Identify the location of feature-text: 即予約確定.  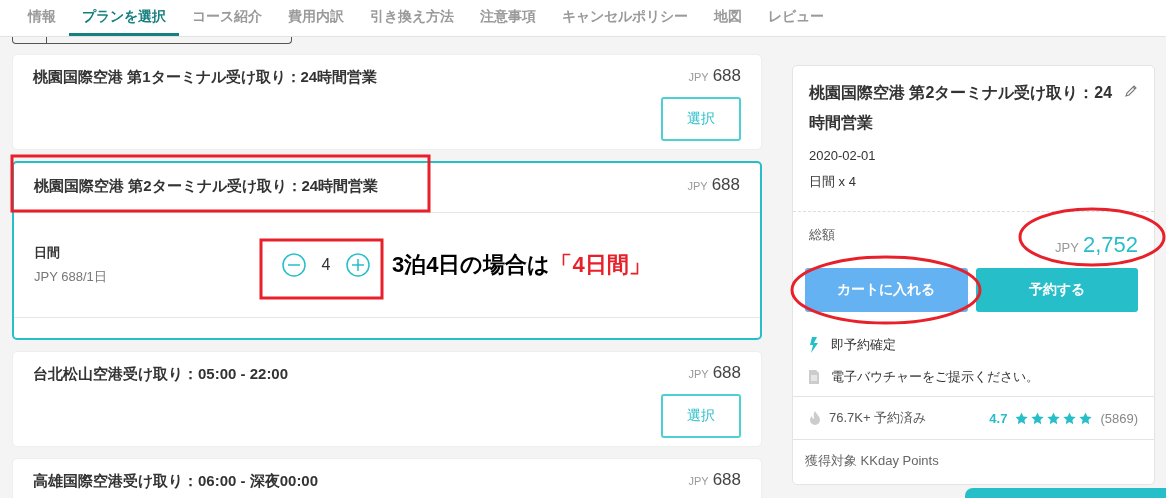
(863, 345).